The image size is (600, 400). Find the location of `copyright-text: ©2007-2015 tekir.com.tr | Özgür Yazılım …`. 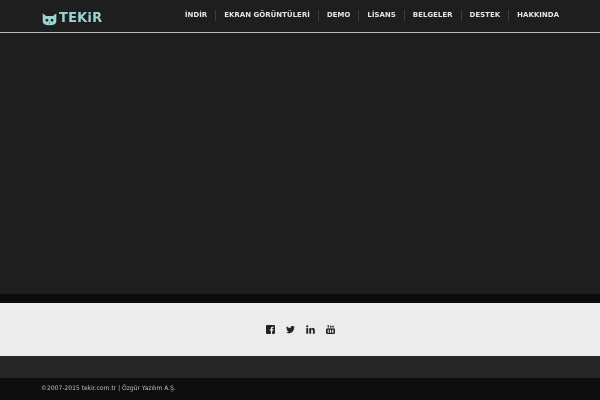

copyright-text: ©2007-2015 tekir.com.tr | Özgür Yazılım … is located at coordinates (108, 388).